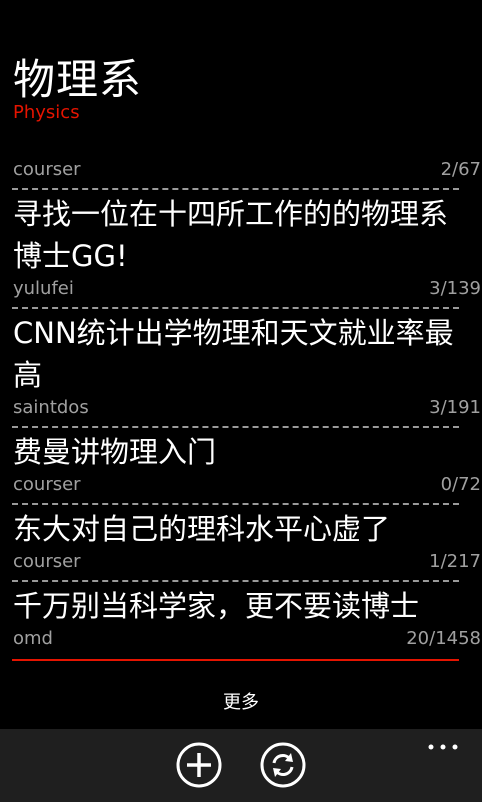 This screenshot has height=802, width=482. I want to click on topic-item: CNN统计出学物理和天文就业率最高 saintdos 3/191, so click(247, 366).